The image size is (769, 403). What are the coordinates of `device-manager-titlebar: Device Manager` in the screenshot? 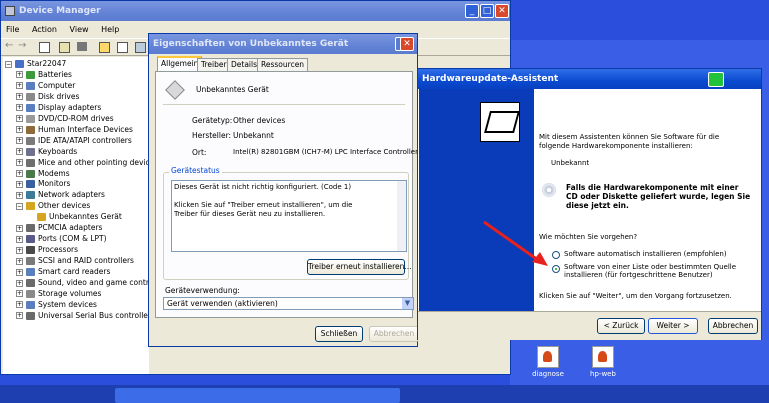 It's located at (255, 11).